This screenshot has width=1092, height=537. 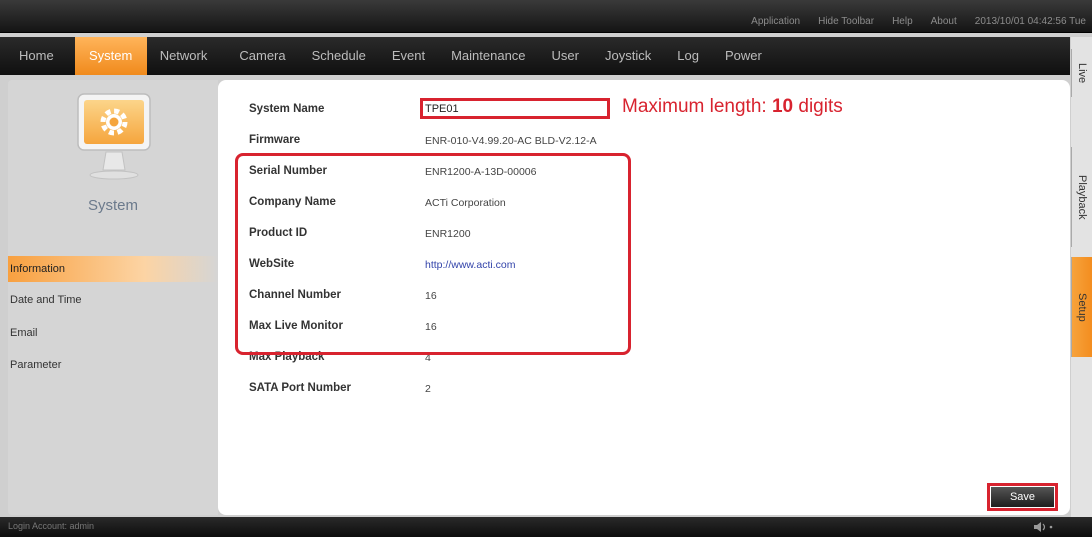 I want to click on sidebar-title: System, so click(x=112, y=205).